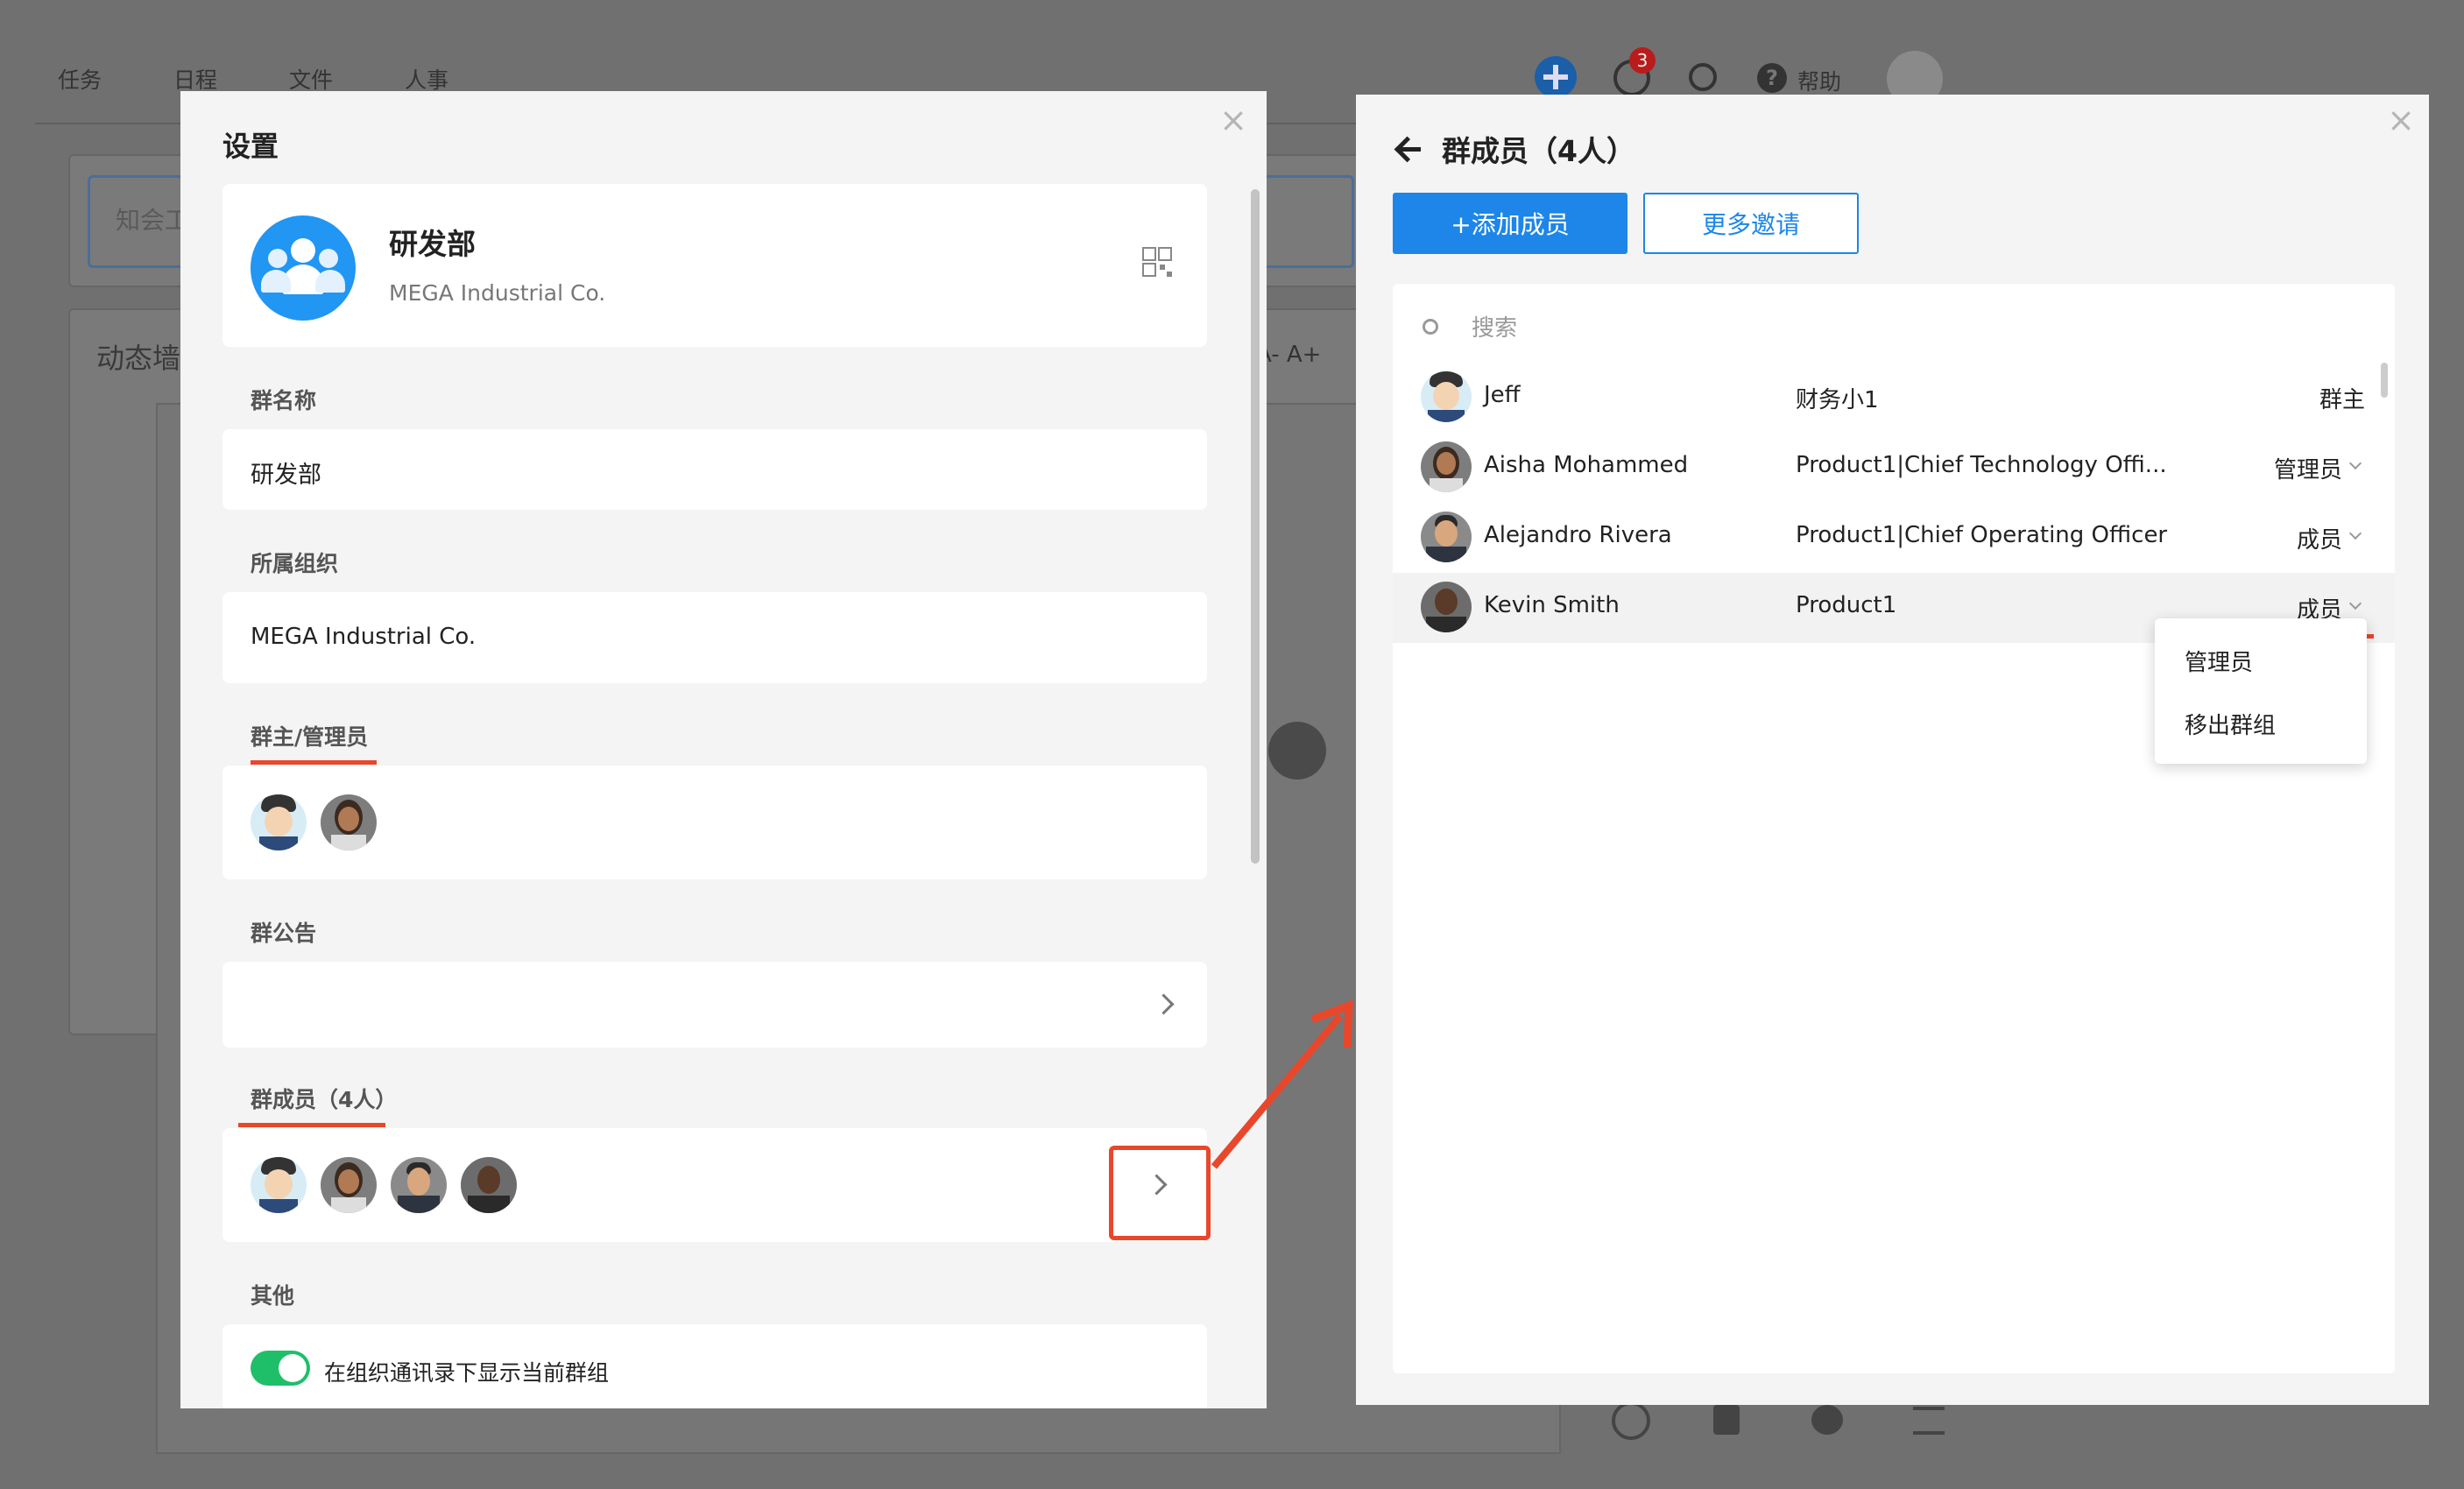 The image size is (2464, 1489). What do you see at coordinates (138, 358) in the screenshot?
I see `bg-wall-title: 动态墙` at bounding box center [138, 358].